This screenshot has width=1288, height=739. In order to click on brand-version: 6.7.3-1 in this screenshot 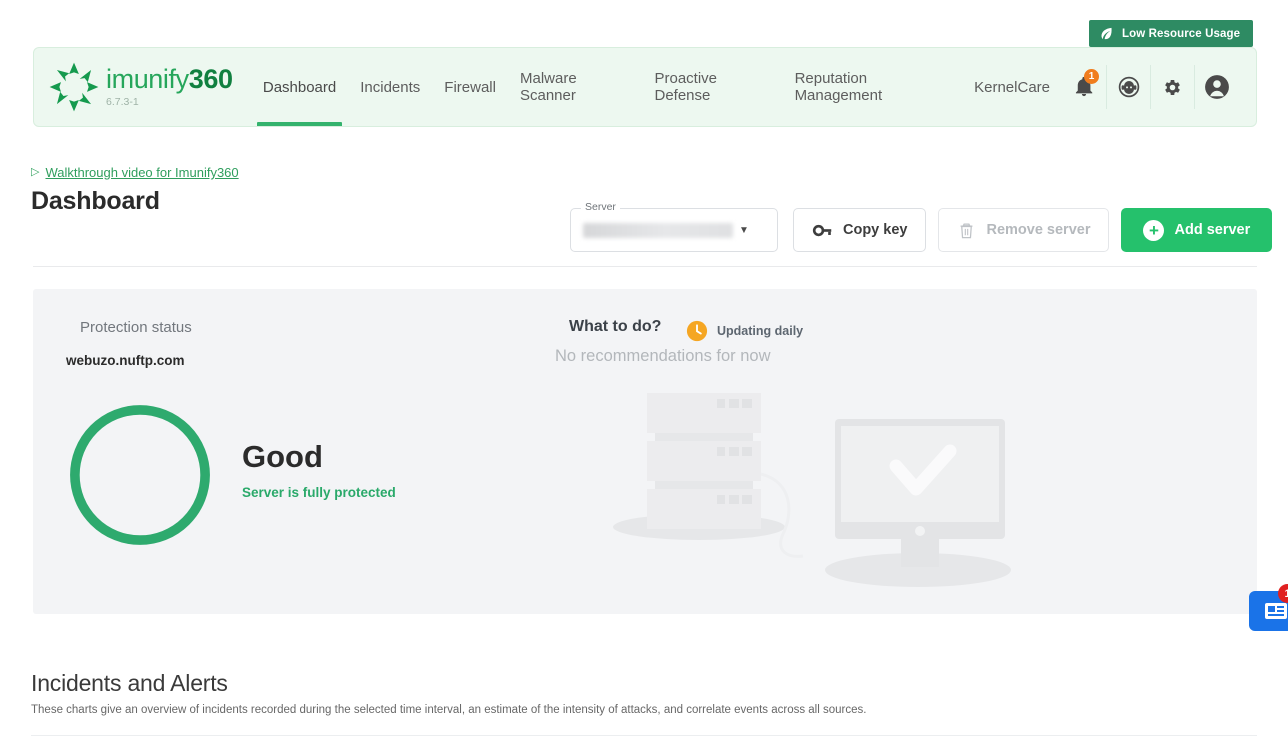, I will do `click(122, 102)`.